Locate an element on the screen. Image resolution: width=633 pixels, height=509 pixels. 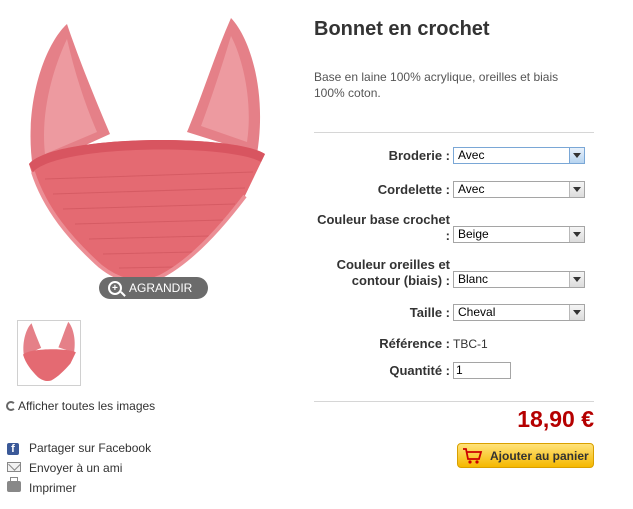
enlarge-label: AGRANDIR is located at coordinates (161, 288).